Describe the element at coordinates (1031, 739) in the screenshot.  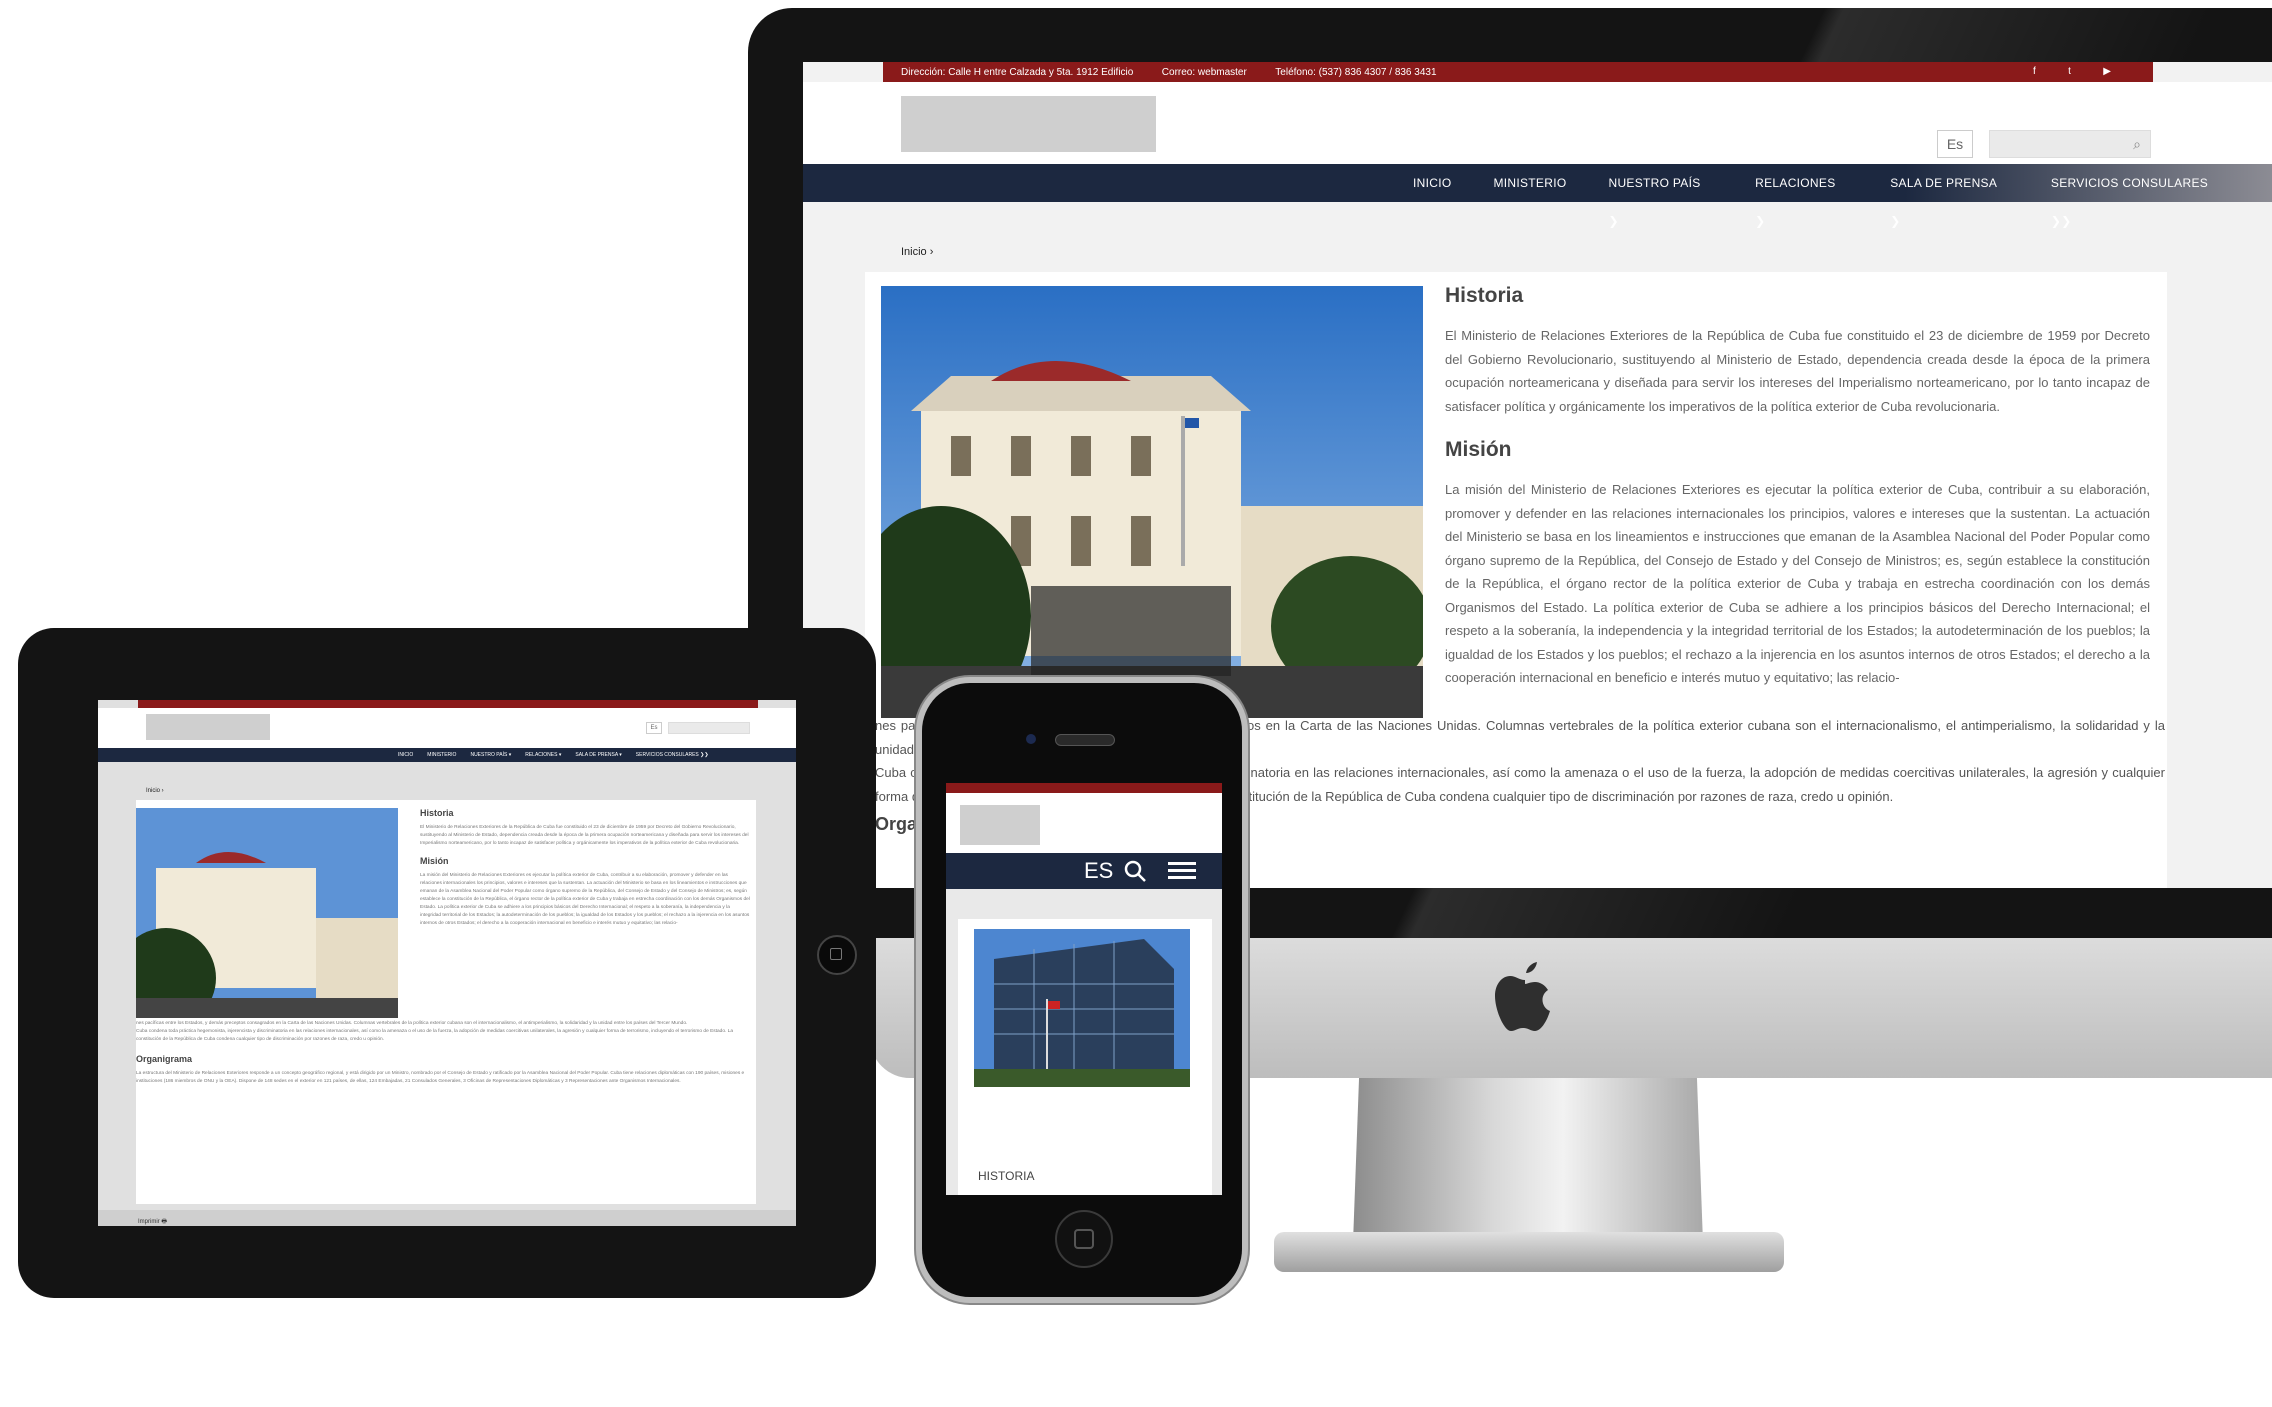
I see `iphone-camera` at that location.